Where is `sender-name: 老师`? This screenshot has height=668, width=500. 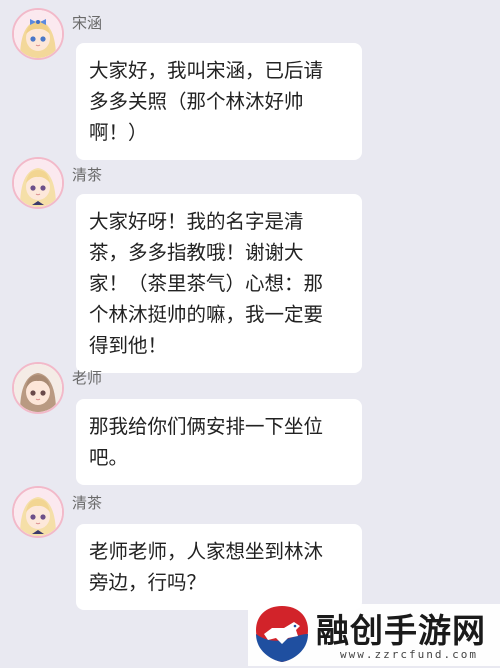 sender-name: 老师 is located at coordinates (87, 378).